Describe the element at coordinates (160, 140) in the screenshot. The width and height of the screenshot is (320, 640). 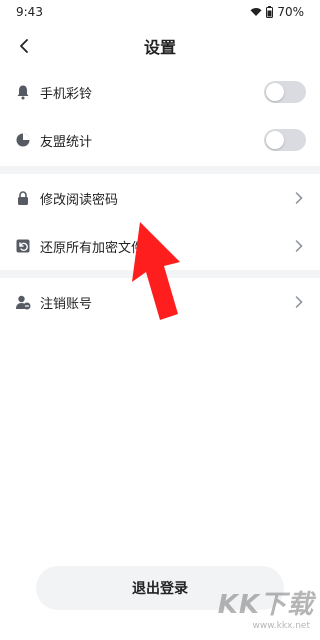
I see `setting-row-alliance-stats: 友盟统计` at that location.